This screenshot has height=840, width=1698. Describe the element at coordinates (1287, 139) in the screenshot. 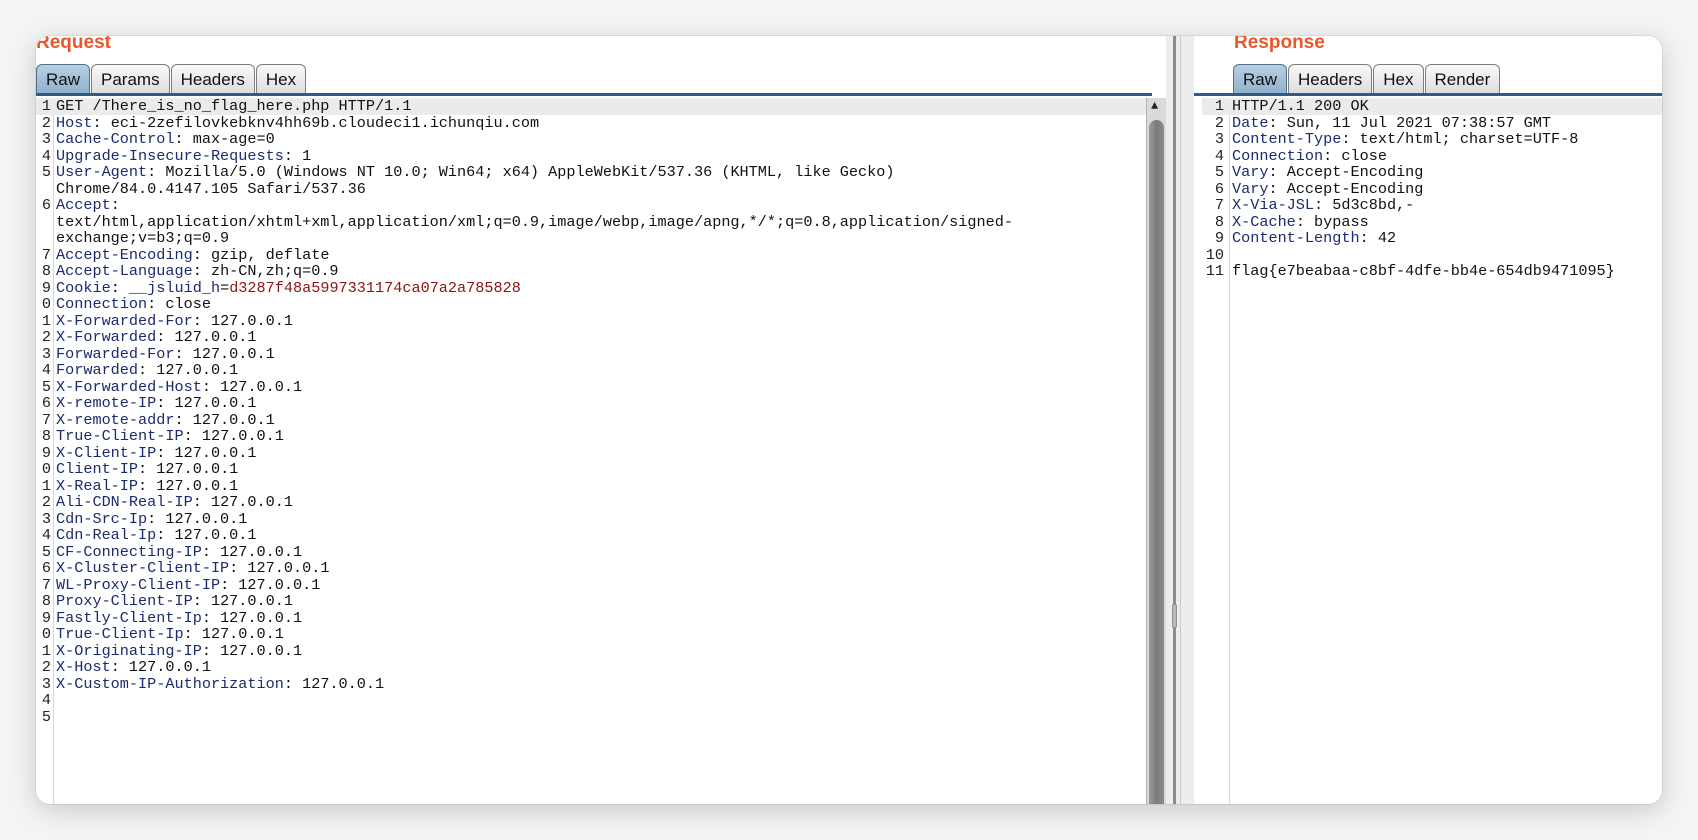

I see `header-name: Content-Type` at that location.